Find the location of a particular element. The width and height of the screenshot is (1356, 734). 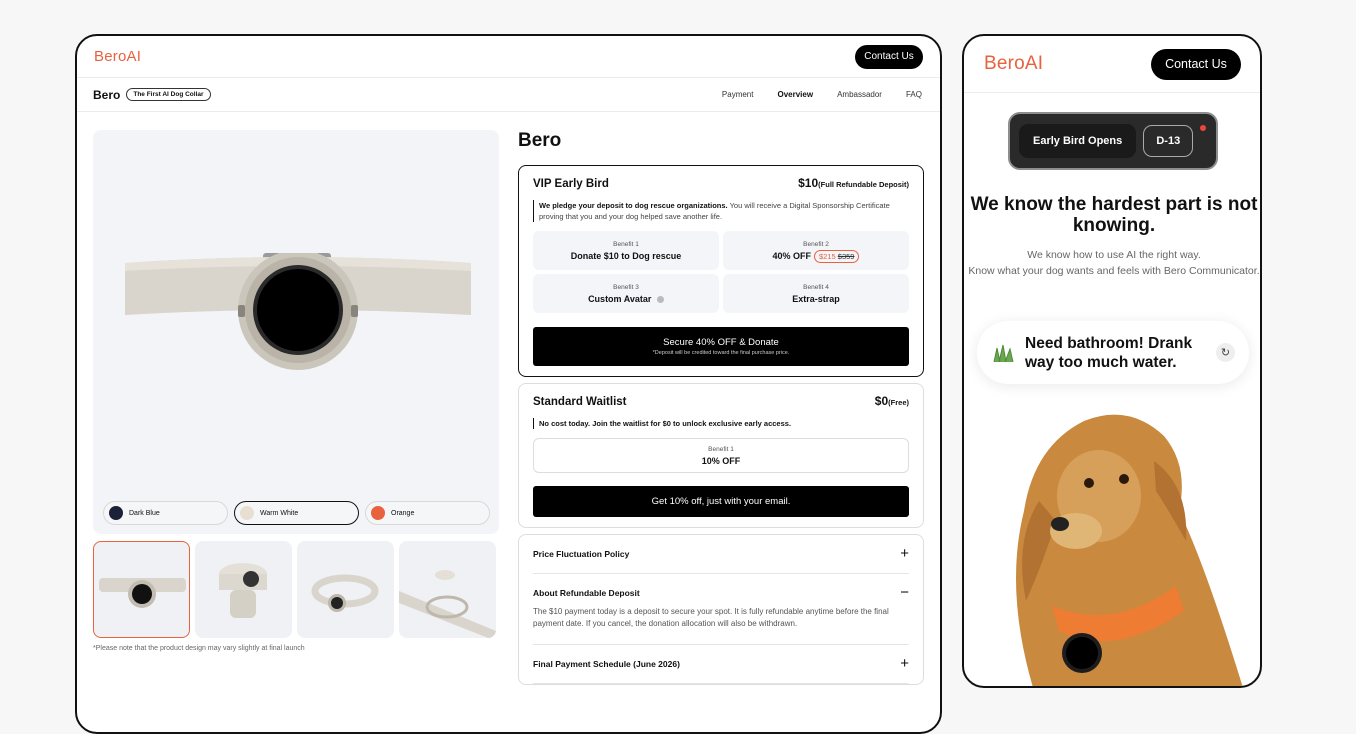

dog-message: Need bathroom! Drank way too much water. is located at coordinates (1109, 352).